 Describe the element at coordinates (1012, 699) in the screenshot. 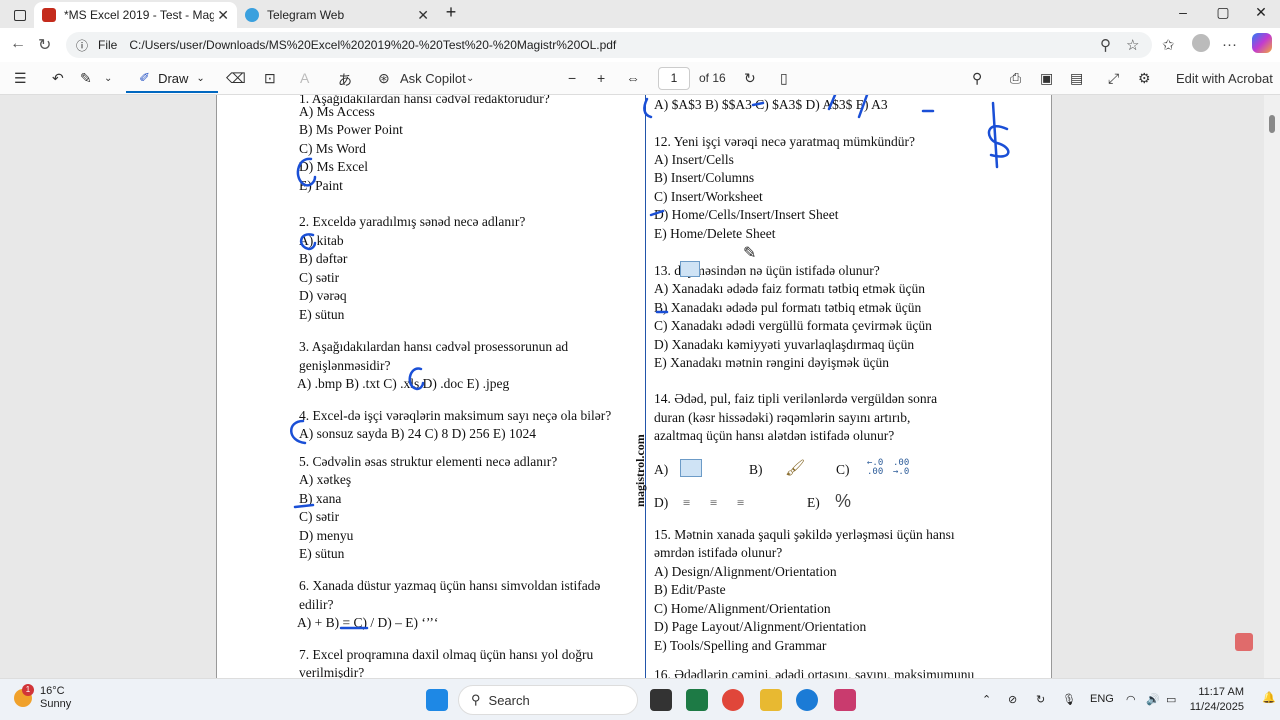

I see `location-off-icon: ⊘` at that location.